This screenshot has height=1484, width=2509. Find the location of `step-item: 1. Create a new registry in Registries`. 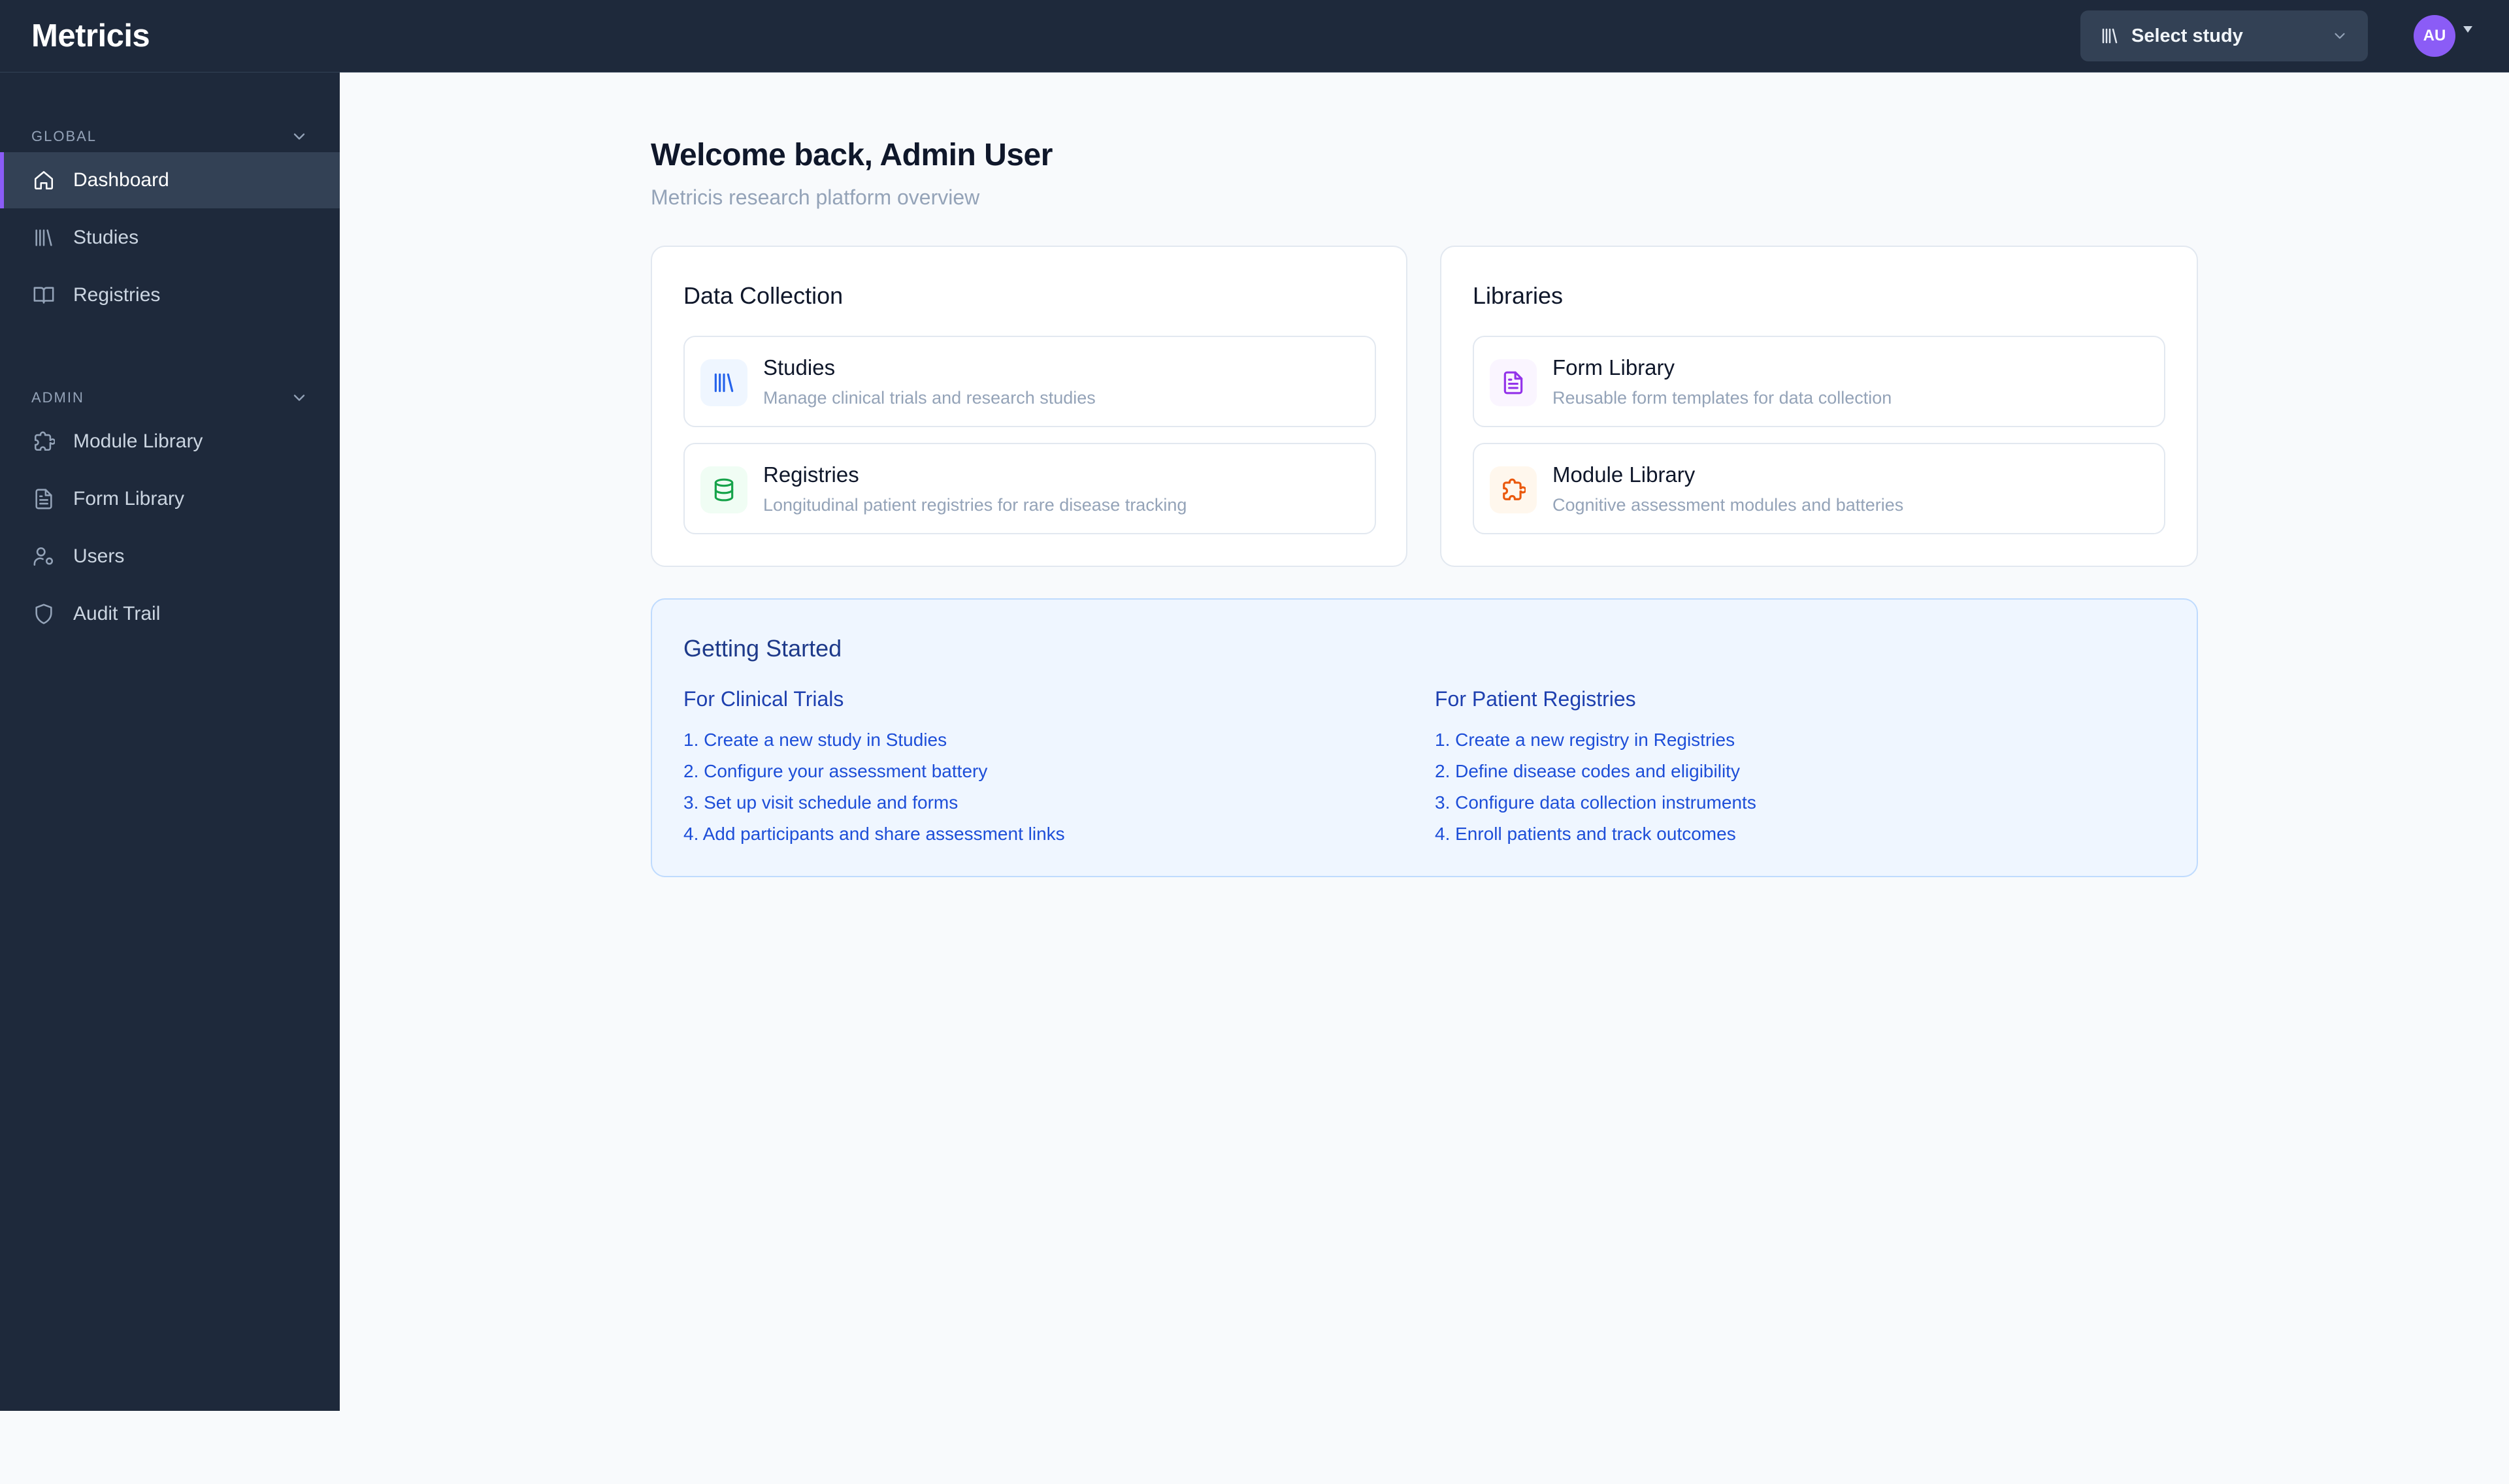

step-item: 1. Create a new registry in Registries is located at coordinates (1585, 740).